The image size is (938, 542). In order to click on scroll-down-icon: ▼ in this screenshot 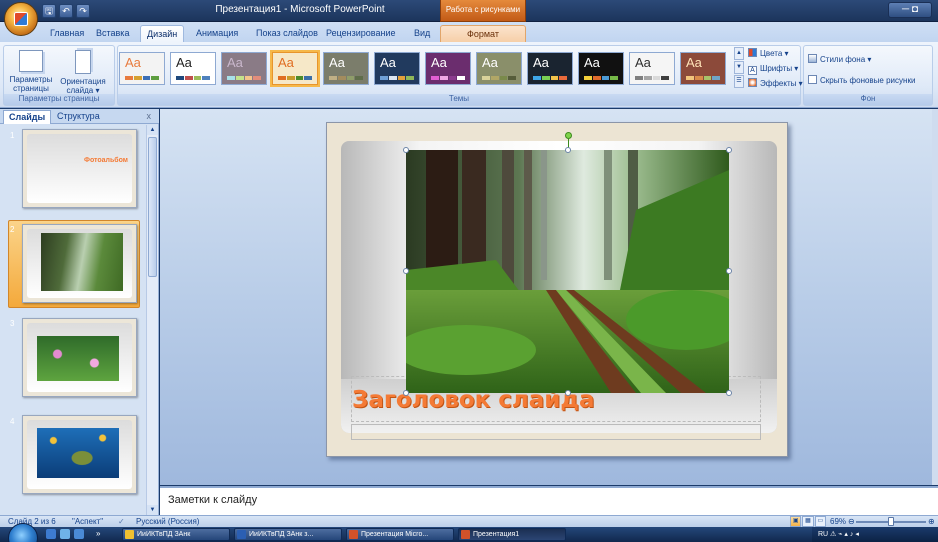, I will do `click(152, 510)`.